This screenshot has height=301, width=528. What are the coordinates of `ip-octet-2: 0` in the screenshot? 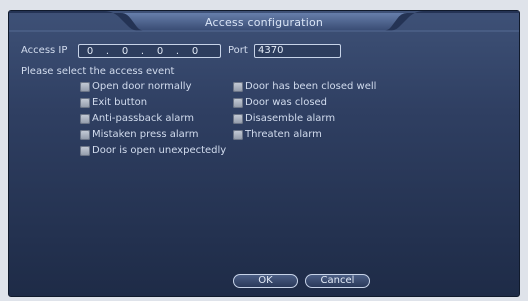 It's located at (125, 51).